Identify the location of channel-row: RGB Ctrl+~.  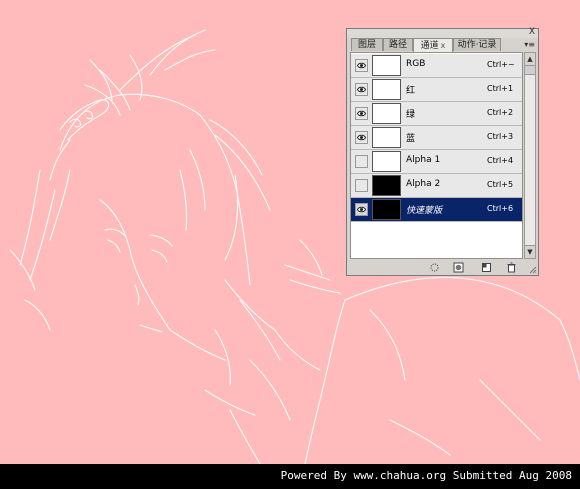
(436, 66).